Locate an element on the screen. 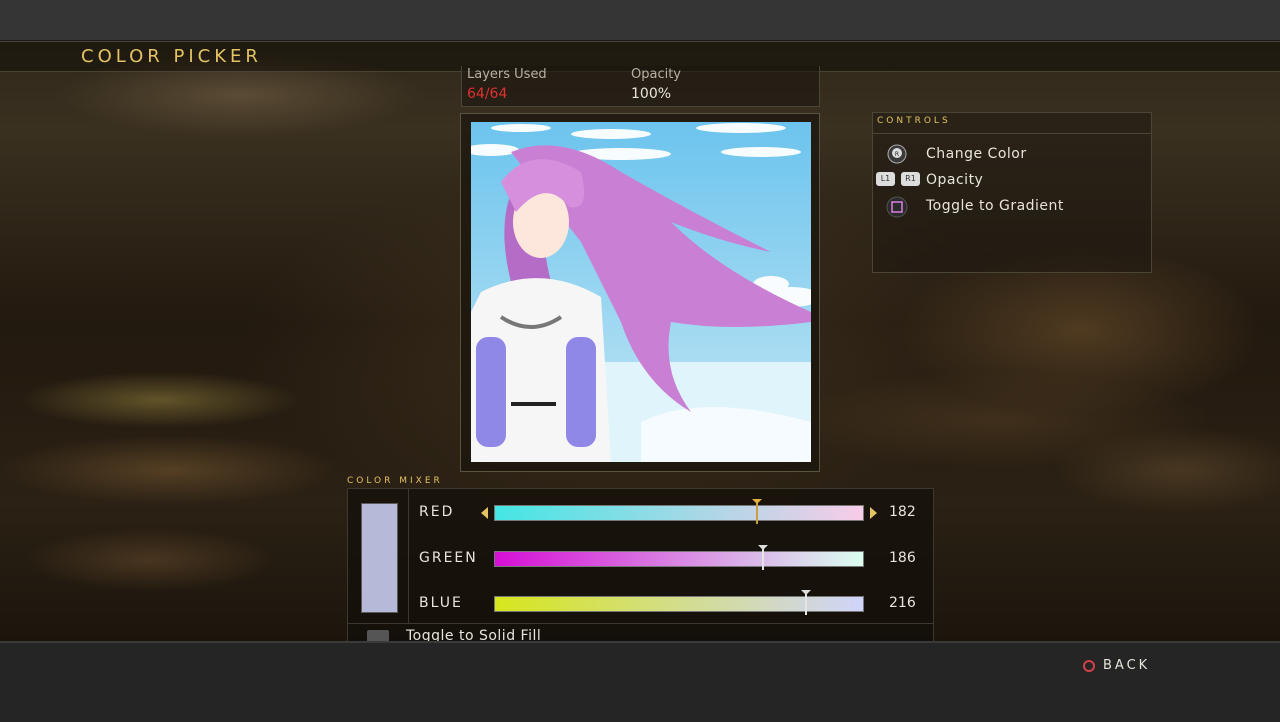 This screenshot has width=1280, height=722. control-toggle-gradient: Toggle to Gradient is located at coordinates (1012, 207).